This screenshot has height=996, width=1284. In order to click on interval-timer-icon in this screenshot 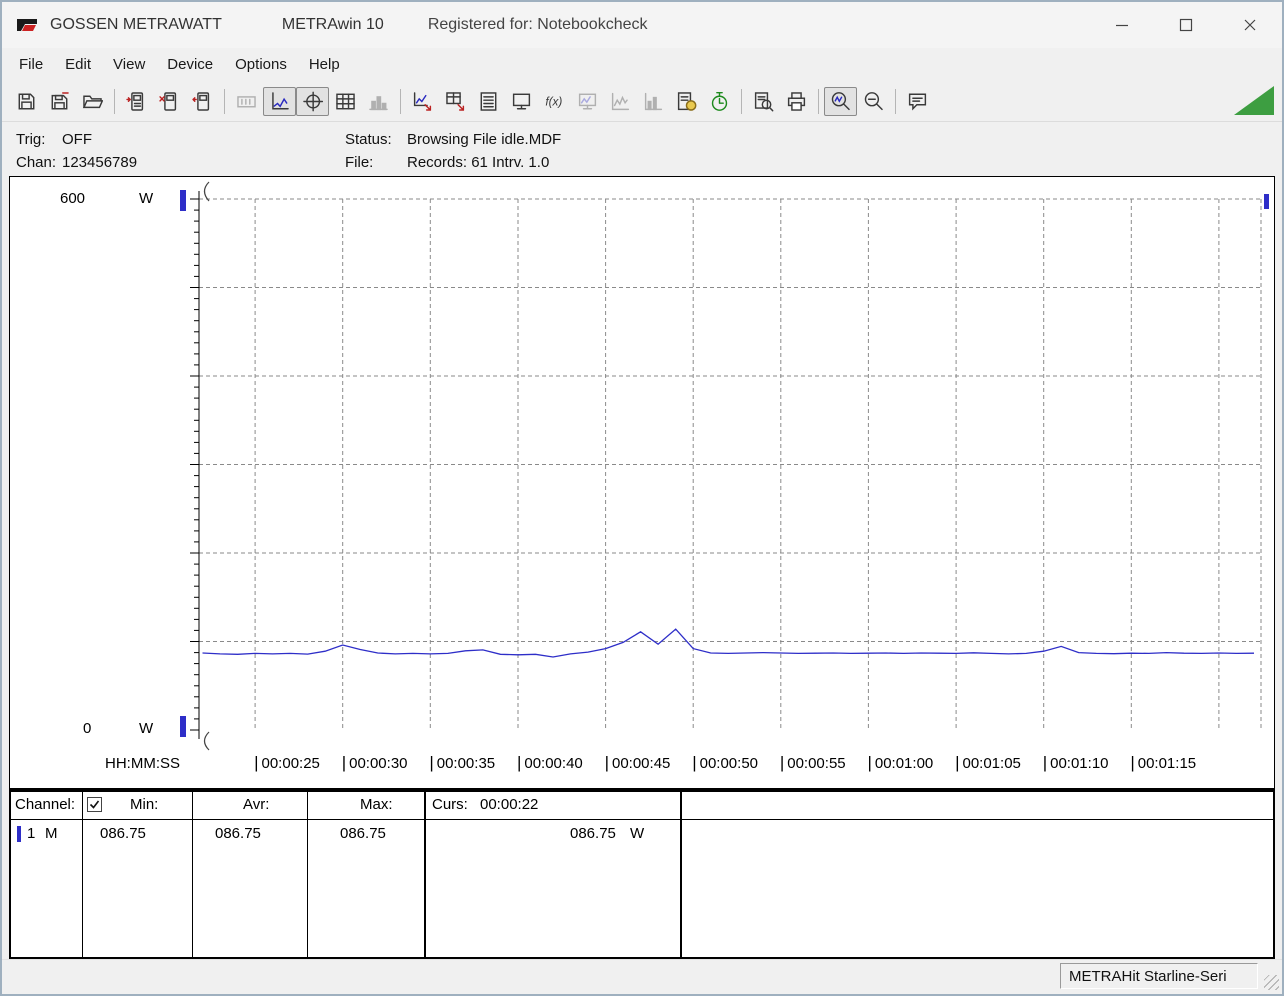, I will do `click(719, 101)`.